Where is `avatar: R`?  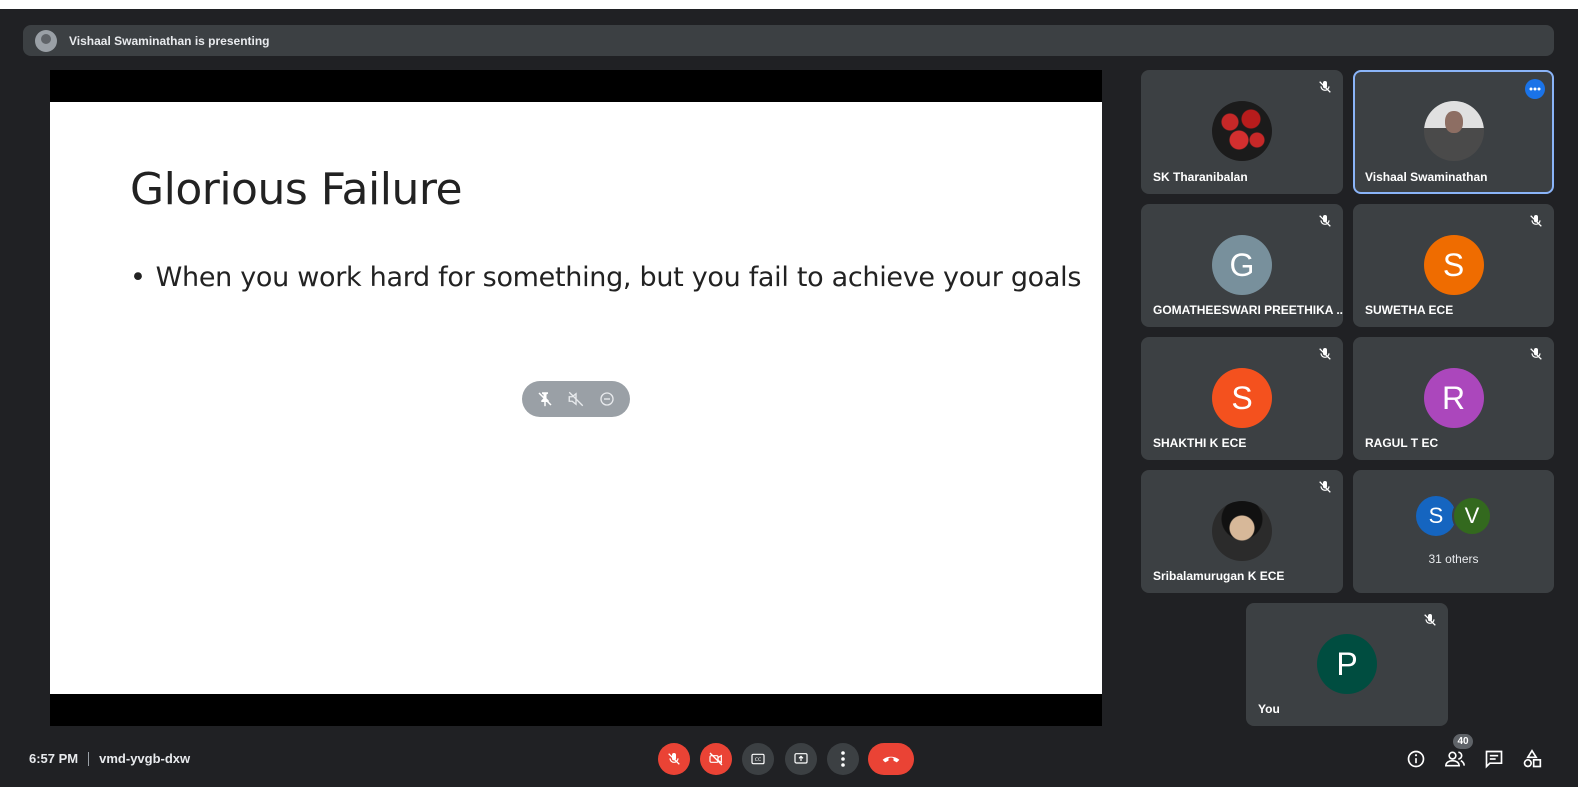 avatar: R is located at coordinates (1453, 398).